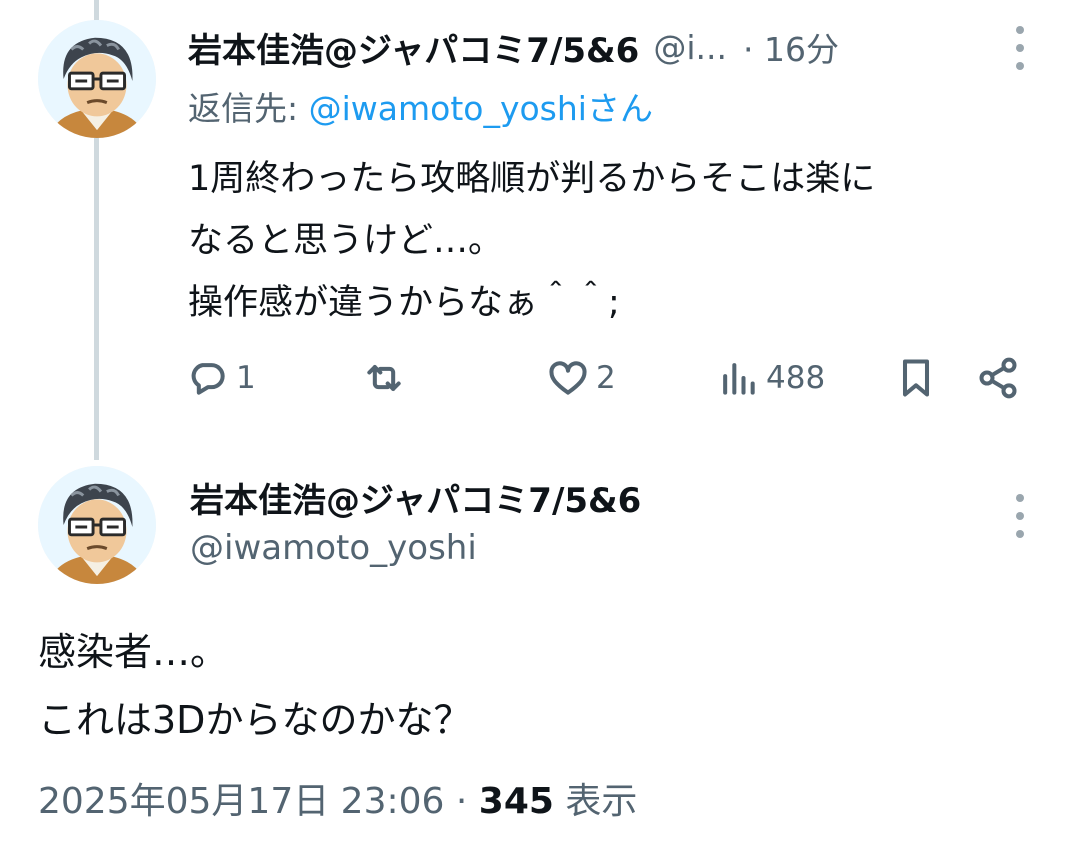 The image size is (1080, 845). What do you see at coordinates (246, 378) in the screenshot?
I see `reply-count: 1` at bounding box center [246, 378].